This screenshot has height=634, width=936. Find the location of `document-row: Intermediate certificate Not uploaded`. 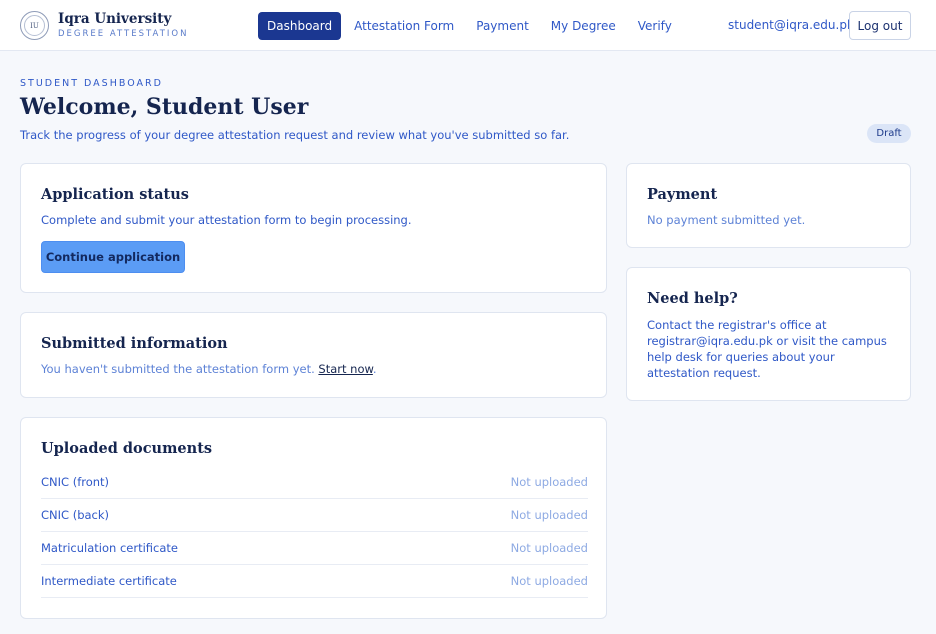

document-row: Intermediate certificate Not uploaded is located at coordinates (314, 581).